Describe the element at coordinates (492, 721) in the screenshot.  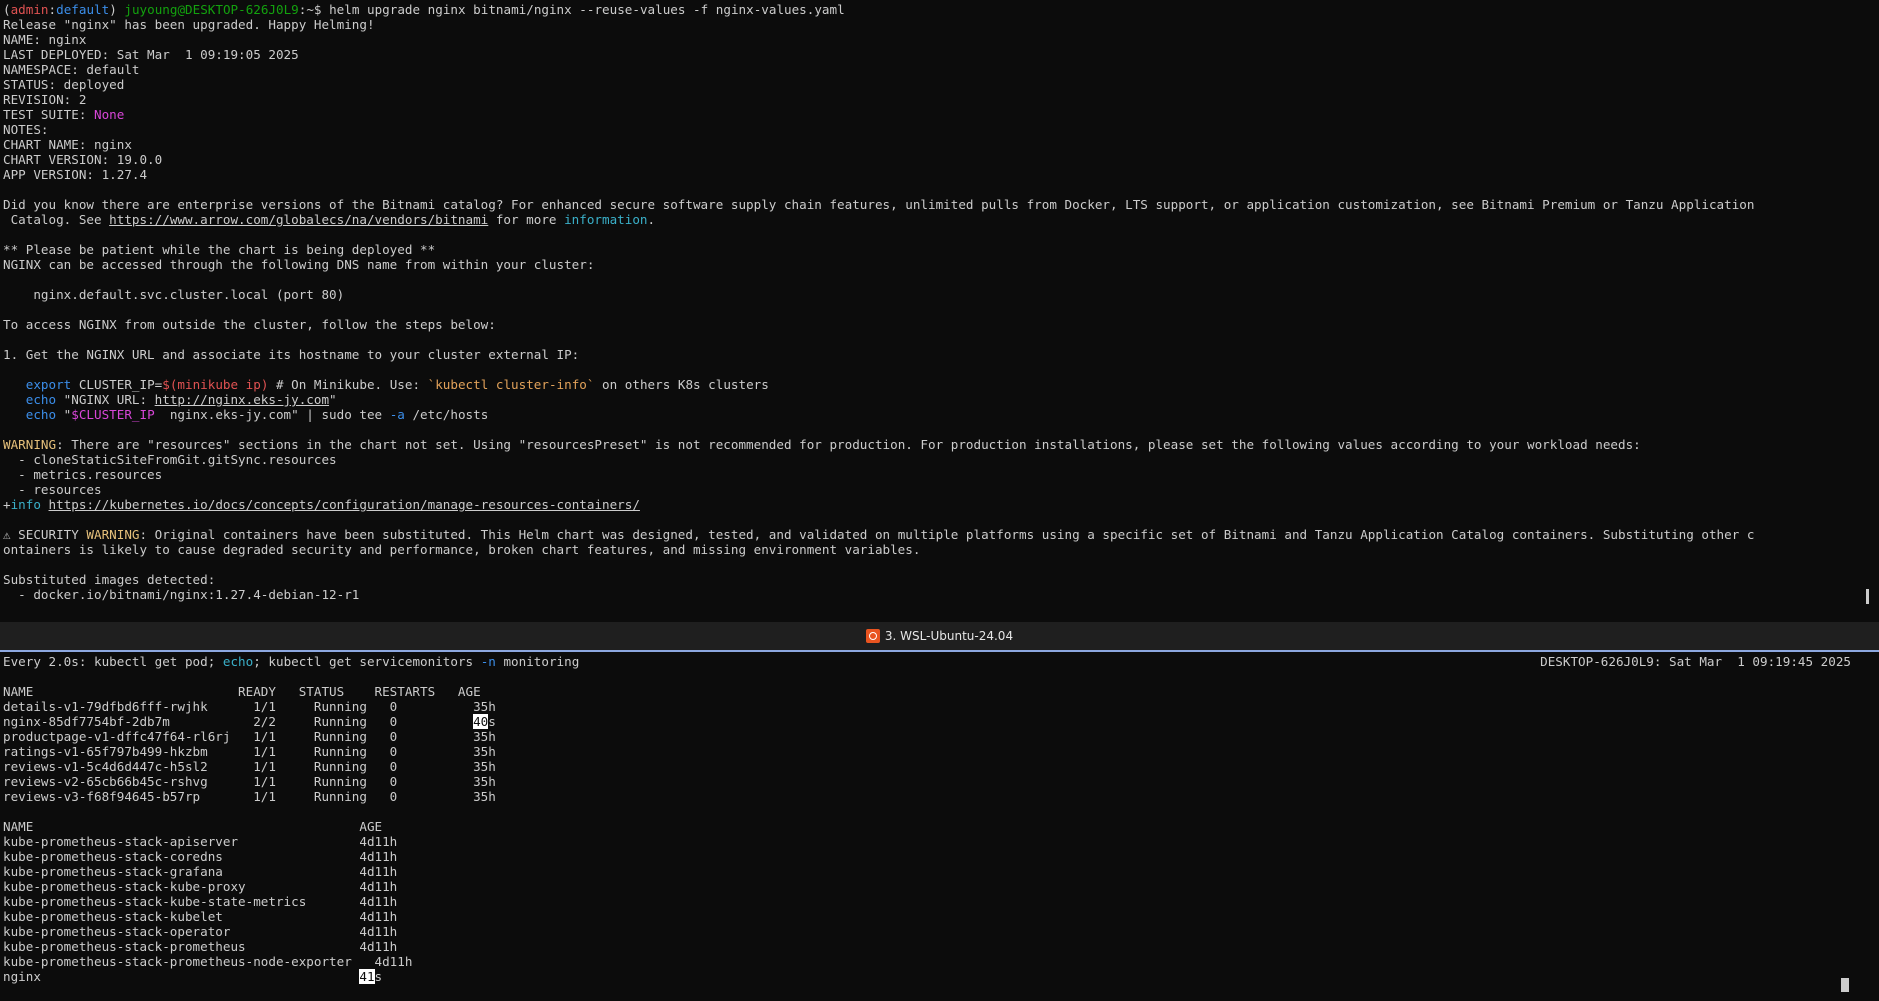
I see `nginx-pod-age-unit: s` at that location.